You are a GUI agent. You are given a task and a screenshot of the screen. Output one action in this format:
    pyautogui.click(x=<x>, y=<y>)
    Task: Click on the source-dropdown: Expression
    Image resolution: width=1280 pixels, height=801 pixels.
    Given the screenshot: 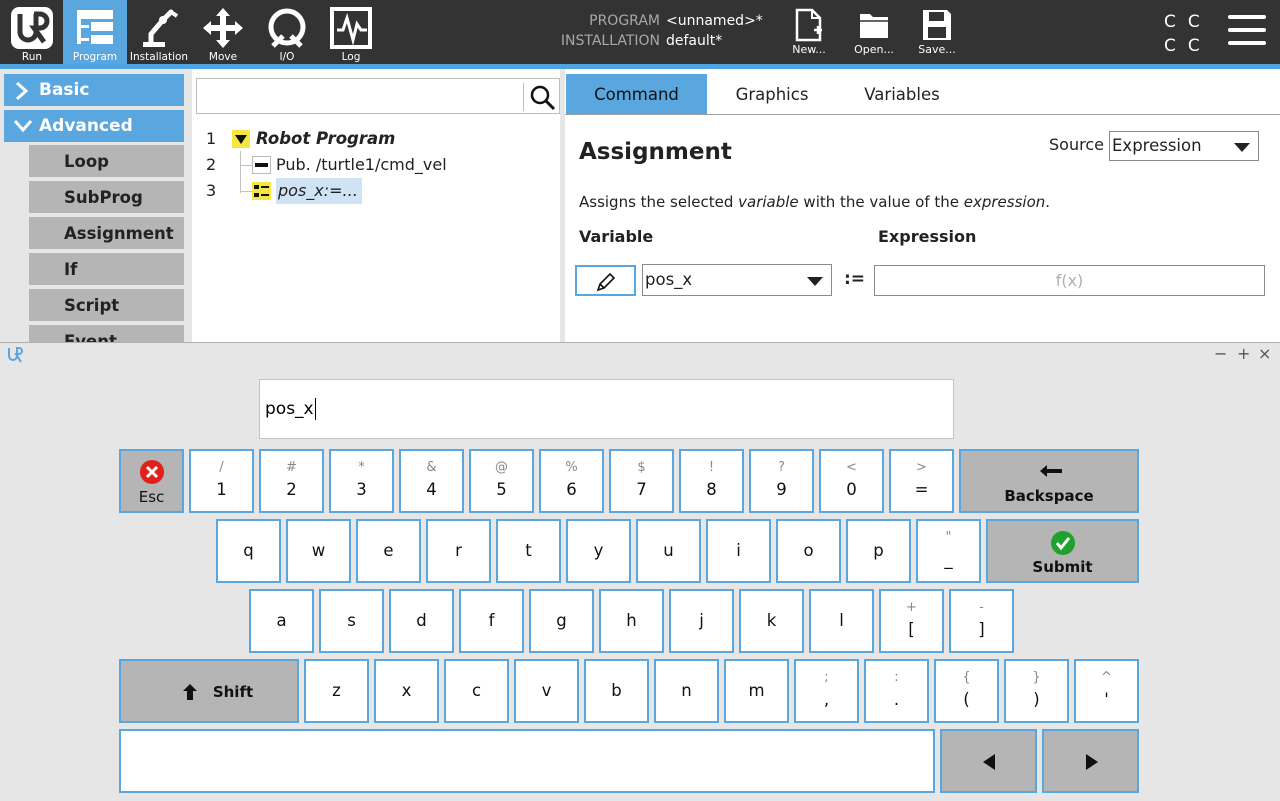 What is the action you would take?
    pyautogui.click(x=1184, y=146)
    